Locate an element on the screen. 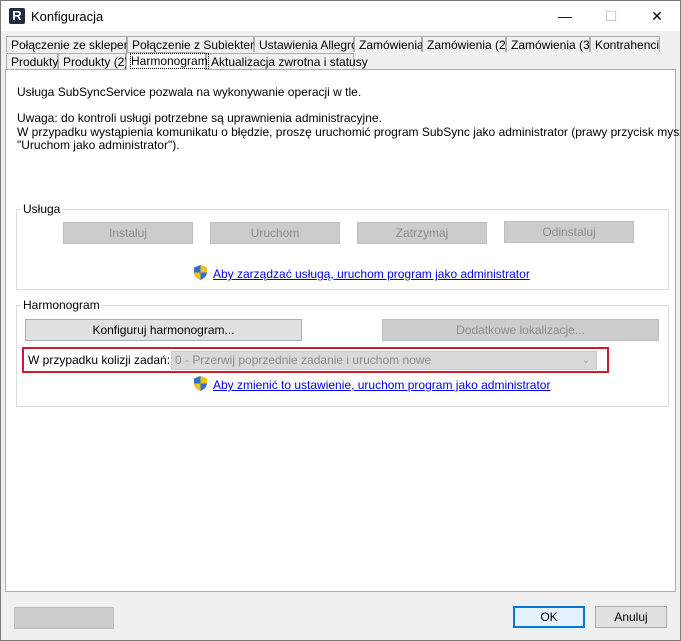 The height and width of the screenshot is (641, 681). start-button: Uruchom is located at coordinates (275, 233).